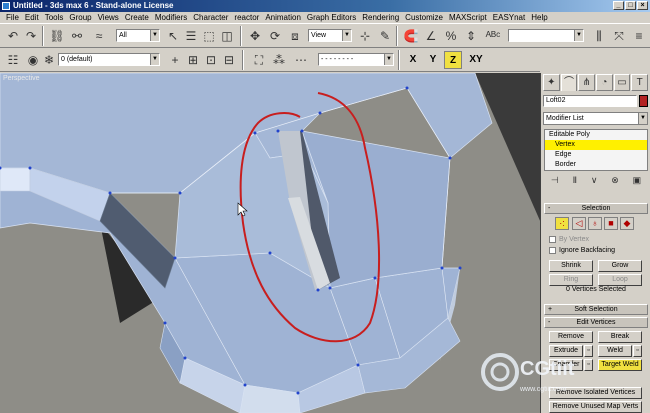 Image resolution: width=650 pixels, height=413 pixels. I want to click on show-end-result-icon: Ⅱ, so click(575, 180).